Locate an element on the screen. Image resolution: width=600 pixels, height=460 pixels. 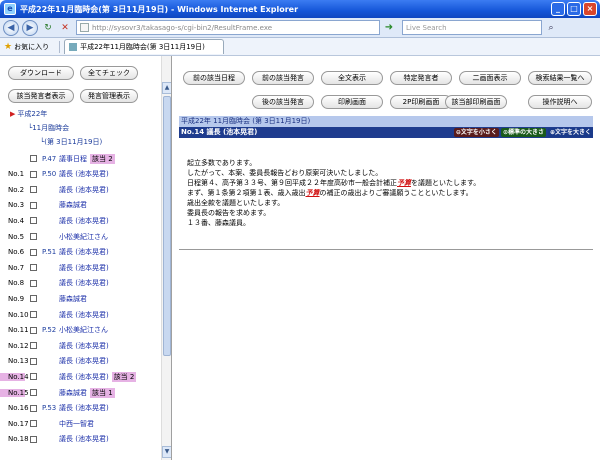
list-item: No.5 小松美紀江さん is located at coordinates (80, 236).